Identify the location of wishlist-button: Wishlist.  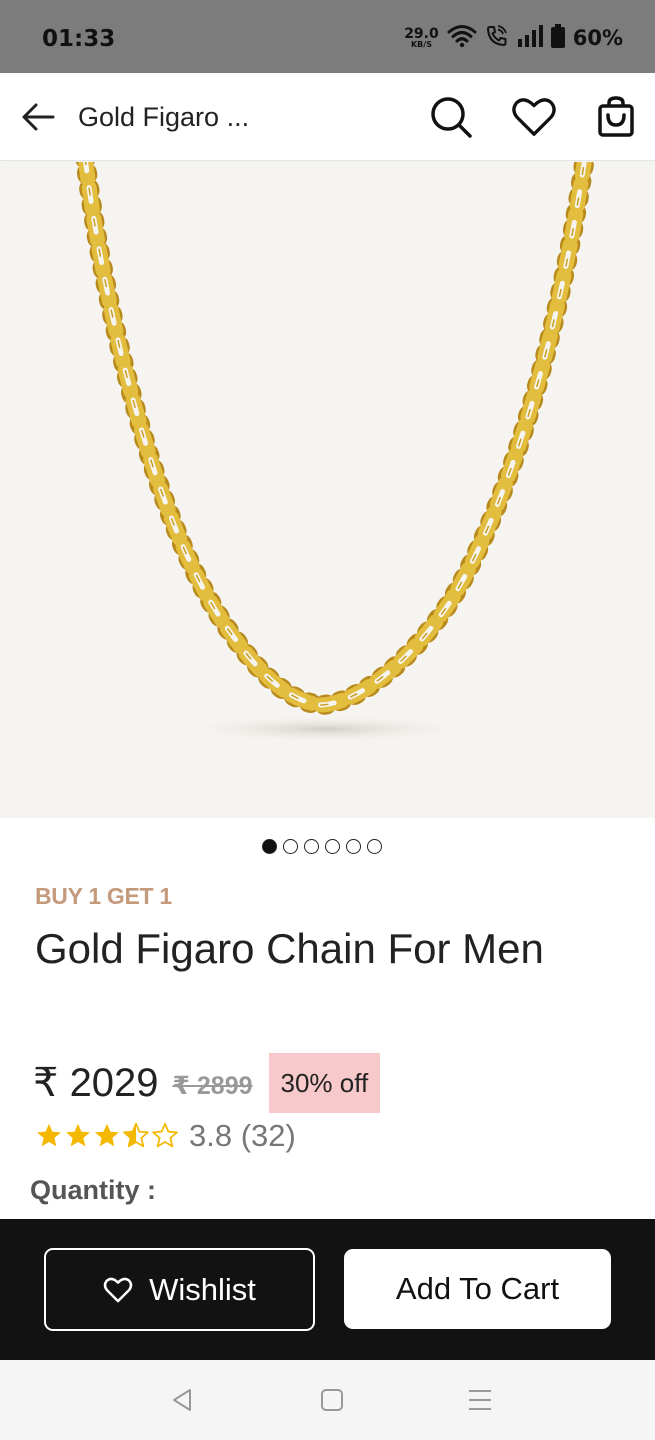
(179, 1289).